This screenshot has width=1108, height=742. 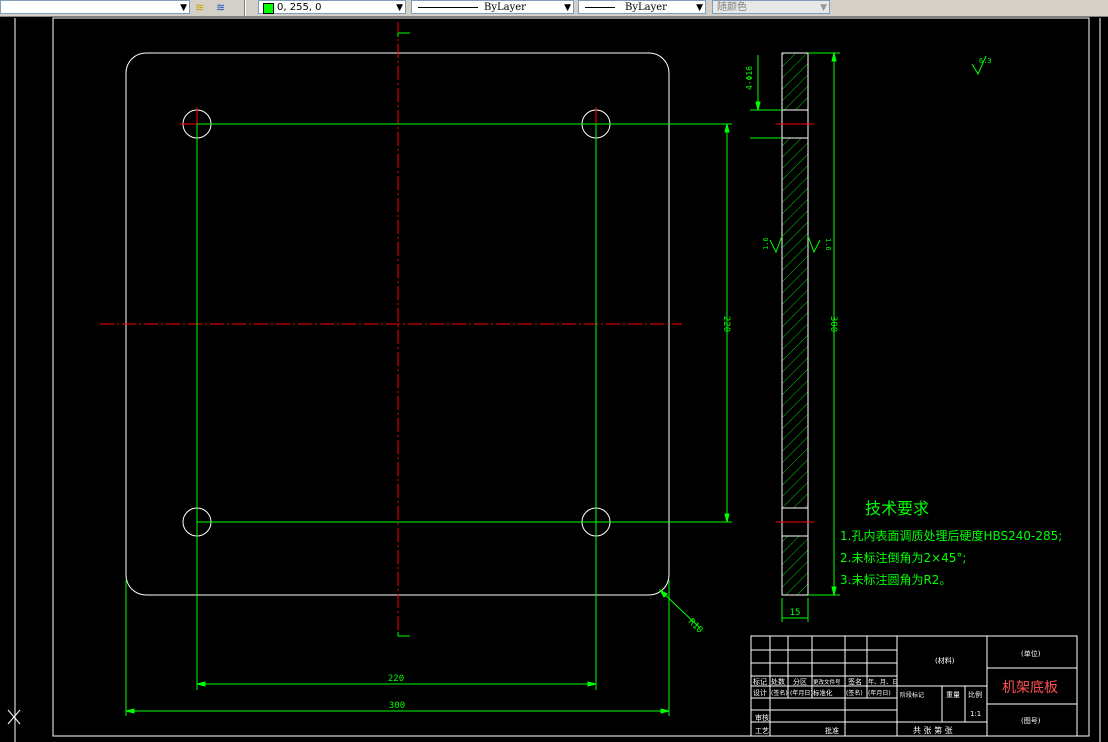 What do you see at coordinates (814, 244) in the screenshot?
I see `roughness-symbol-right` at bounding box center [814, 244].